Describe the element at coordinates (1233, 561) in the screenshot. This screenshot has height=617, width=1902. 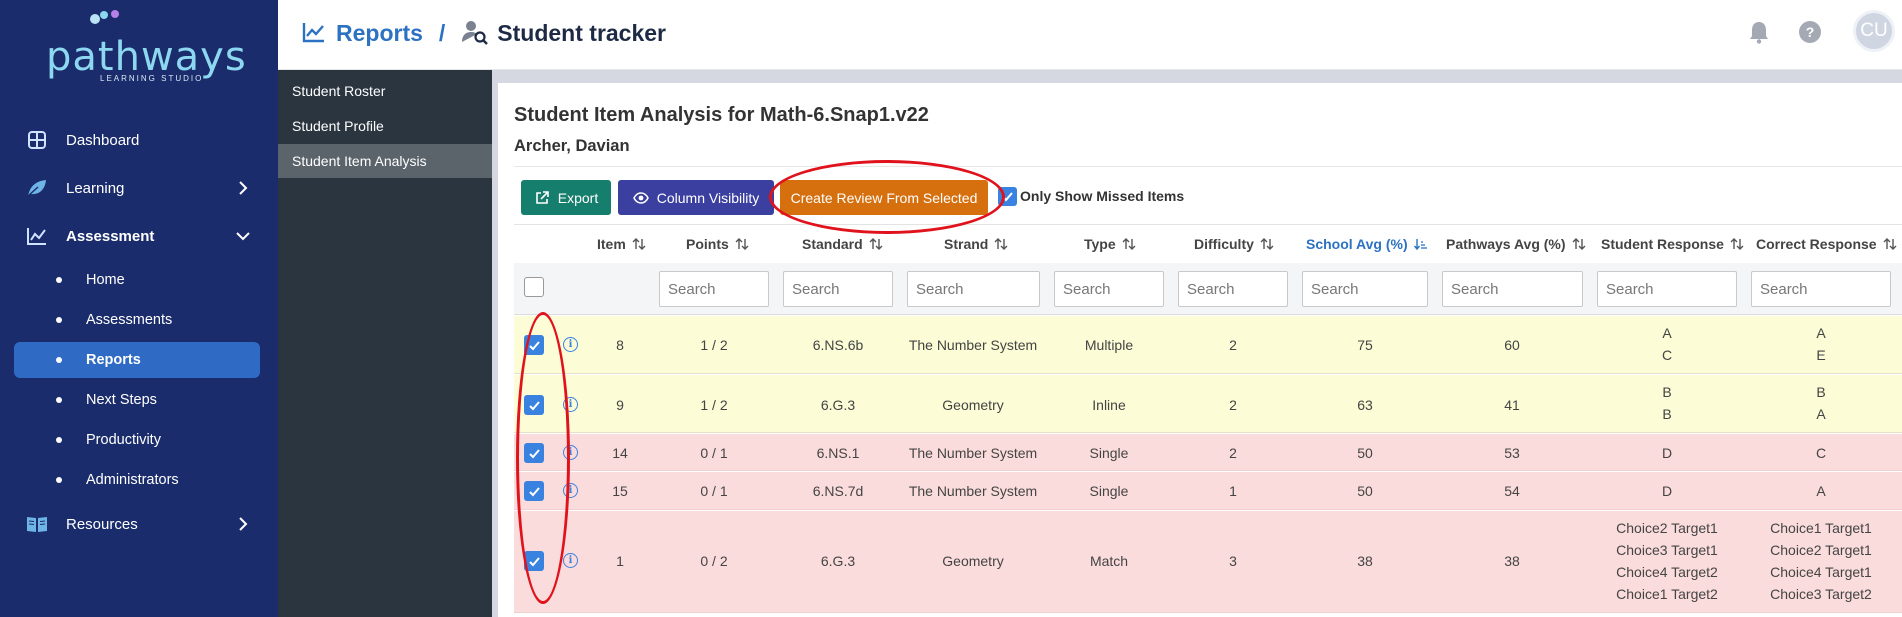
I see `cell-difficulty: 3` at that location.